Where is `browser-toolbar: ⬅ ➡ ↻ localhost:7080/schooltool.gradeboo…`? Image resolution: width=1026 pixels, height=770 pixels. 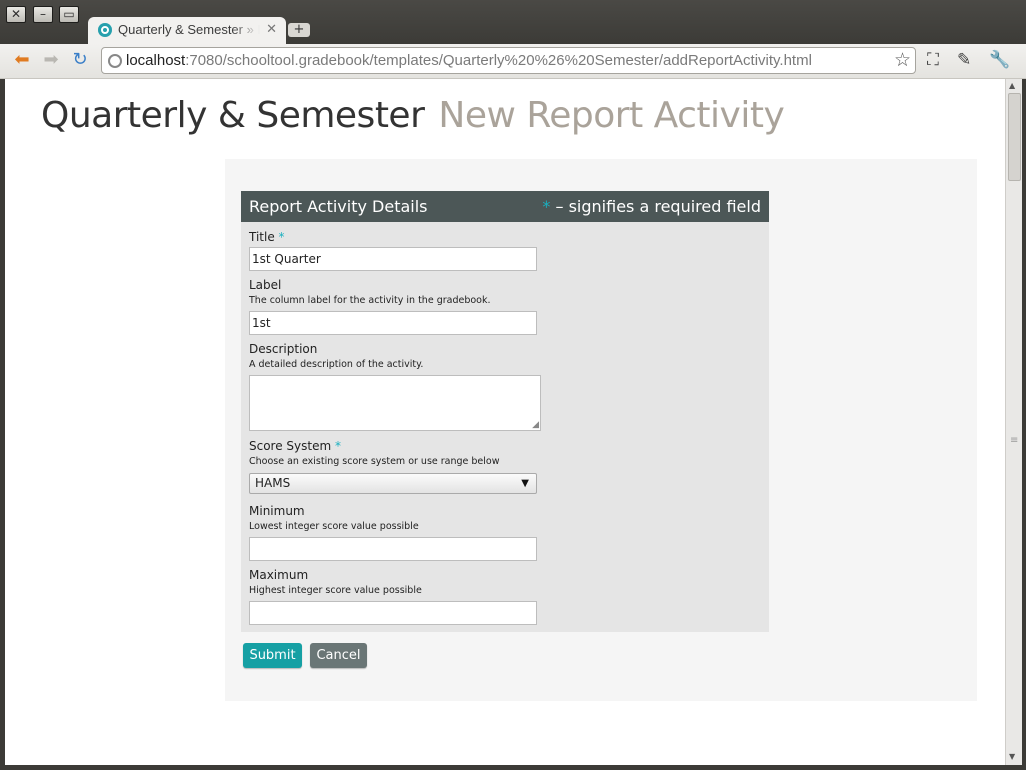
browser-toolbar: ⬅ ➡ ↻ localhost:7080/schooltool.gradeboo… is located at coordinates (513, 61).